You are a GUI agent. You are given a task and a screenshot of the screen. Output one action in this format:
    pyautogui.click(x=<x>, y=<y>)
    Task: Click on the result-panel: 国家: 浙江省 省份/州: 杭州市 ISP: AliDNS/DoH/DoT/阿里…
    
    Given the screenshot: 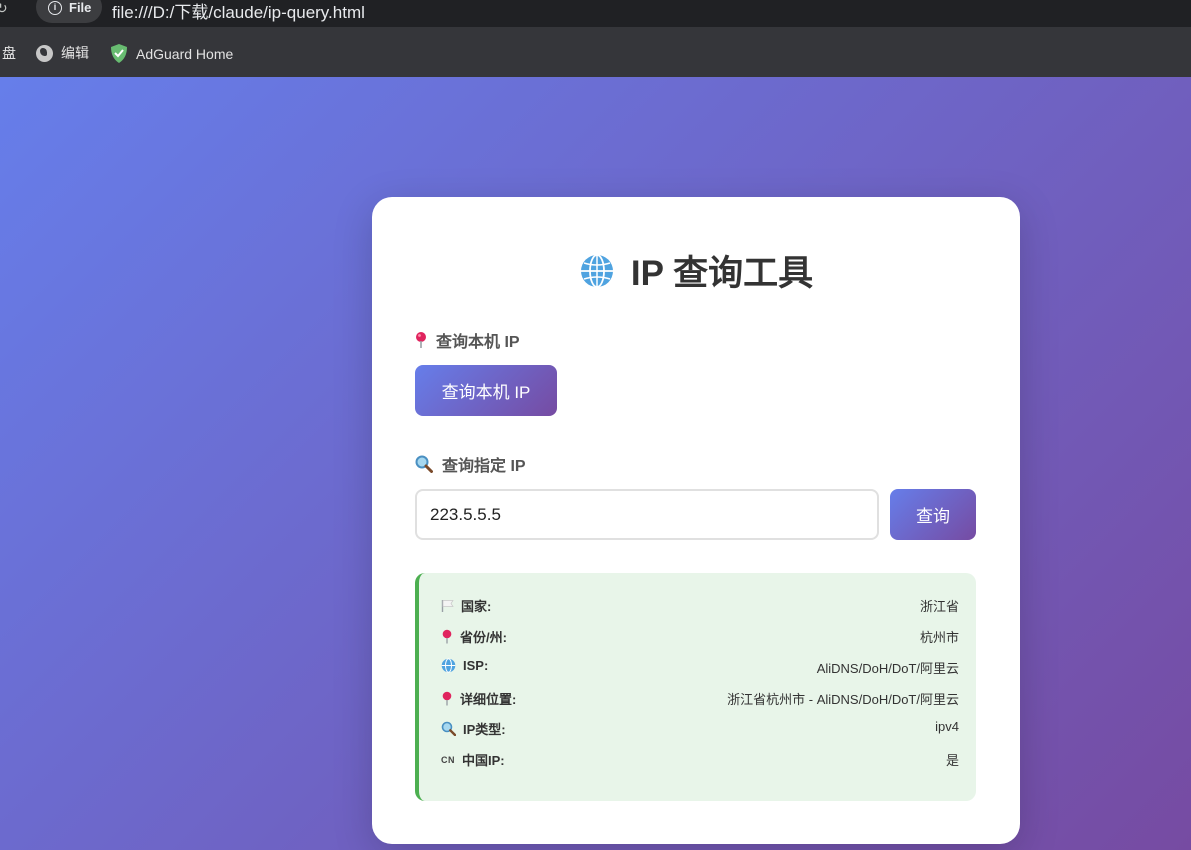 What is the action you would take?
    pyautogui.click(x=695, y=687)
    